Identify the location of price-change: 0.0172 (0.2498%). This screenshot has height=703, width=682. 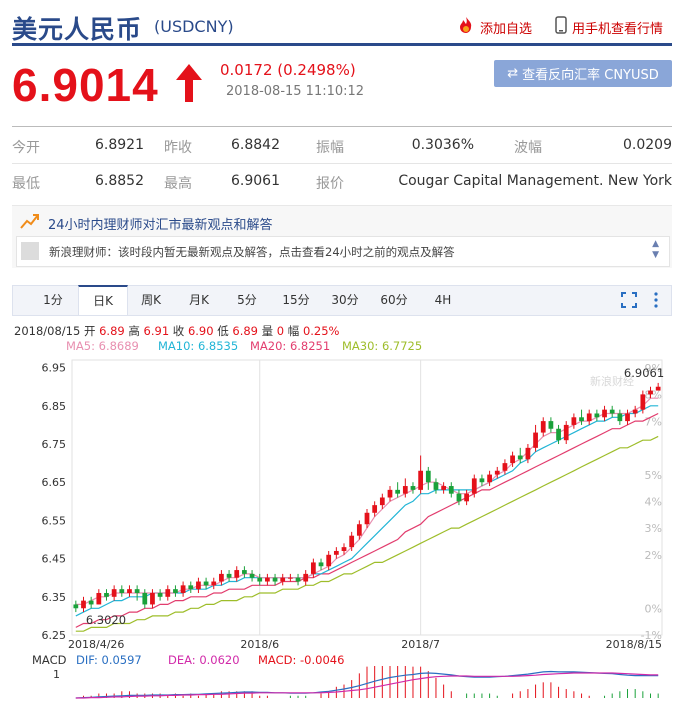
(288, 70).